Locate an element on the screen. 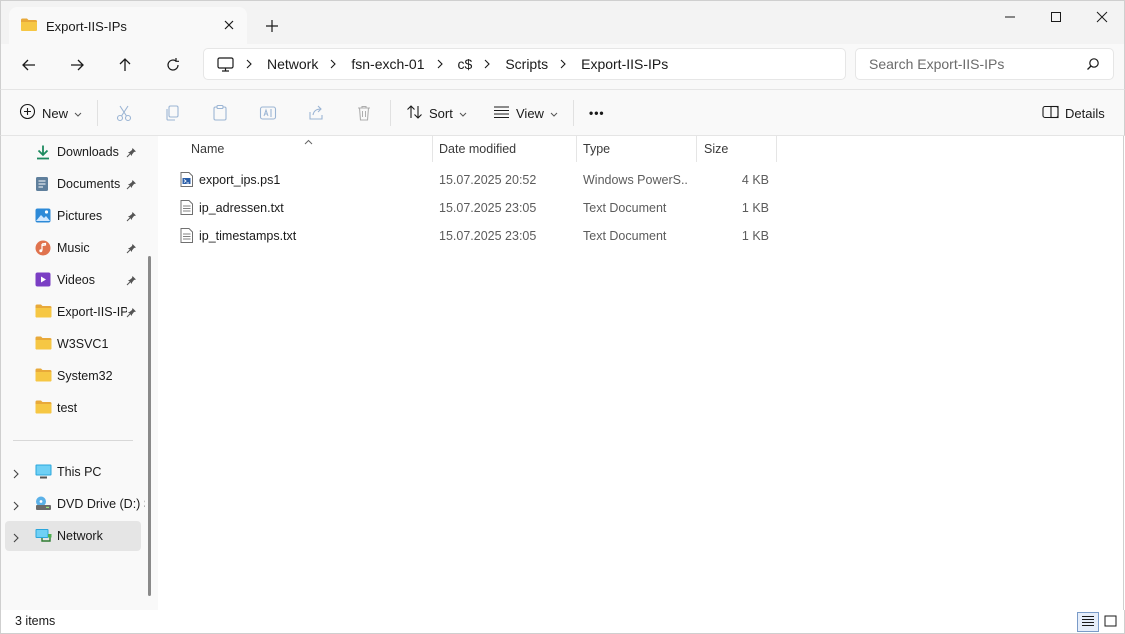  share-icon is located at coordinates (316, 113).